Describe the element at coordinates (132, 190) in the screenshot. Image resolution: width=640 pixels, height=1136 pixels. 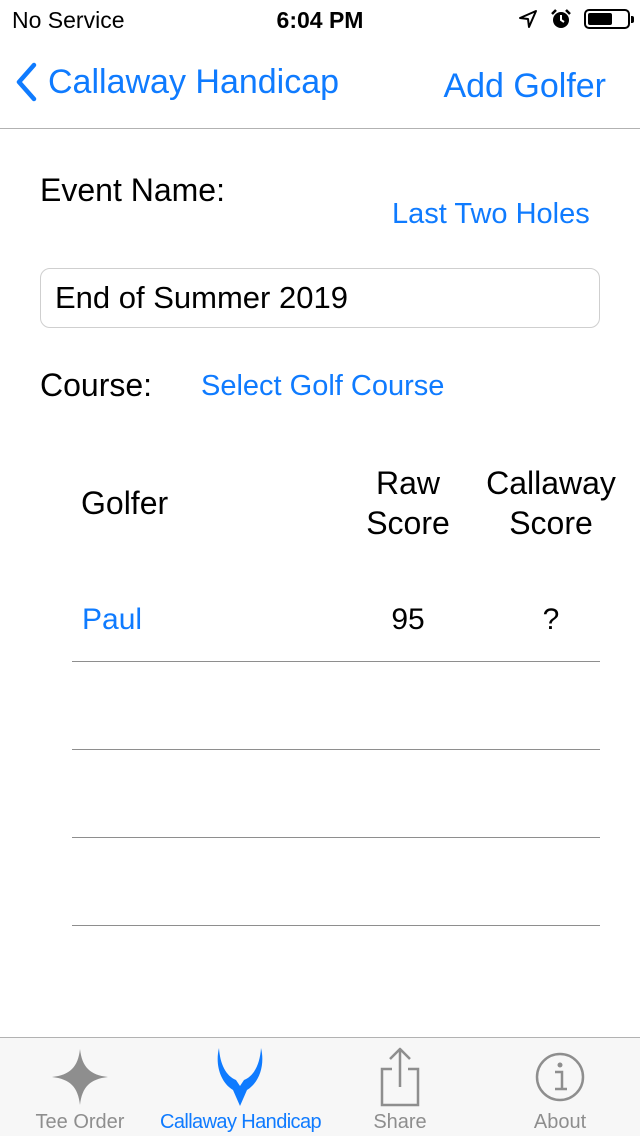
I see `event-name-label: Event Name:` at that location.